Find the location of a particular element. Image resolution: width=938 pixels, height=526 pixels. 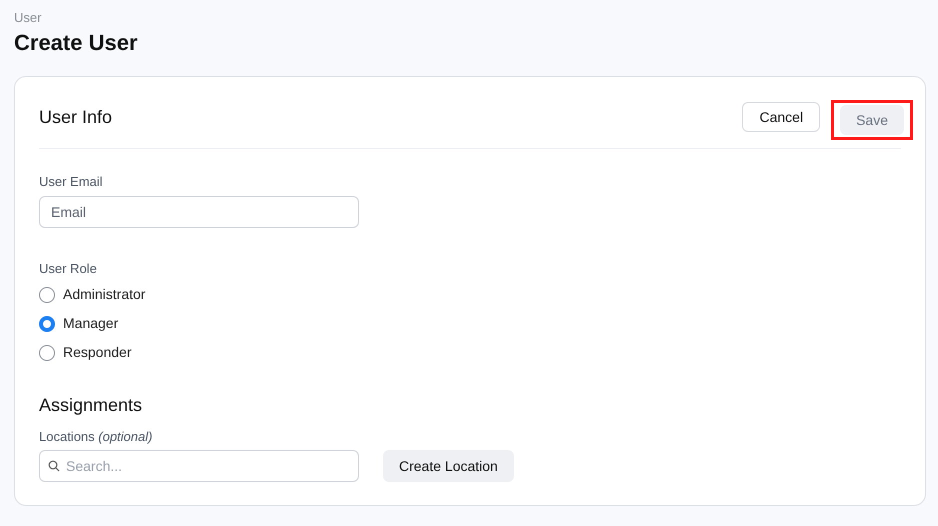

create-location-button: Create Location is located at coordinates (448, 466).